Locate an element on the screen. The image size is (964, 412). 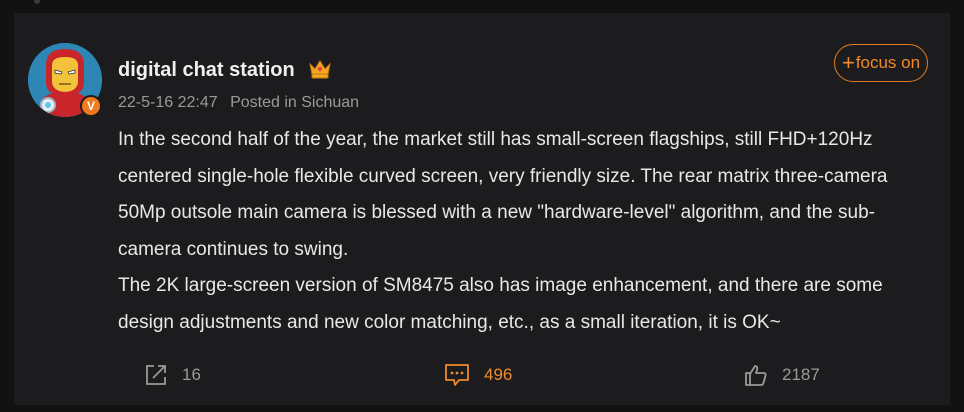
crown-icon is located at coordinates (320, 69).